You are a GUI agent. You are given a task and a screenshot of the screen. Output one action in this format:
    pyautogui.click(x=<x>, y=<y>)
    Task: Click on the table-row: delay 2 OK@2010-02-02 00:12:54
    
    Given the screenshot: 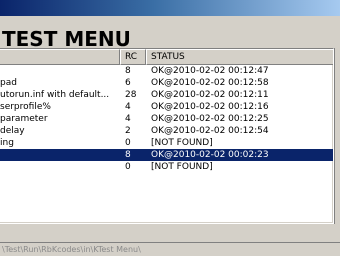 What is the action you would take?
    pyautogui.click(x=166, y=131)
    